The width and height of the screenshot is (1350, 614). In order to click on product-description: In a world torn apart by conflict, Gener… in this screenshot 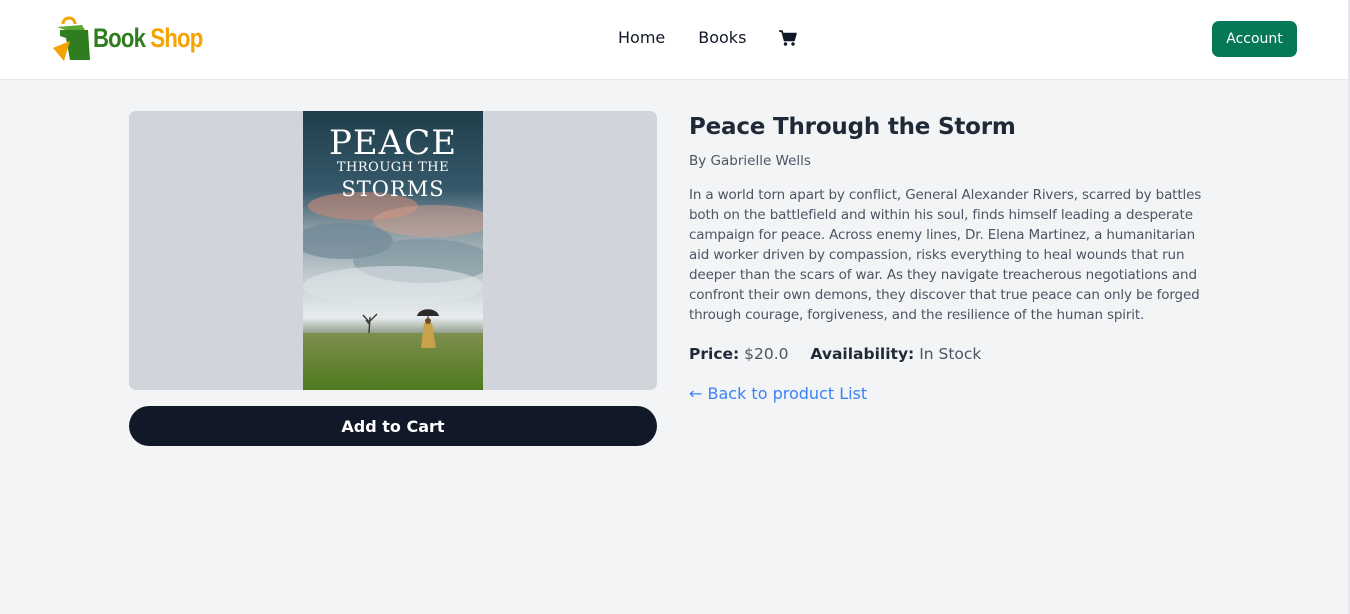, I will do `click(945, 255)`.